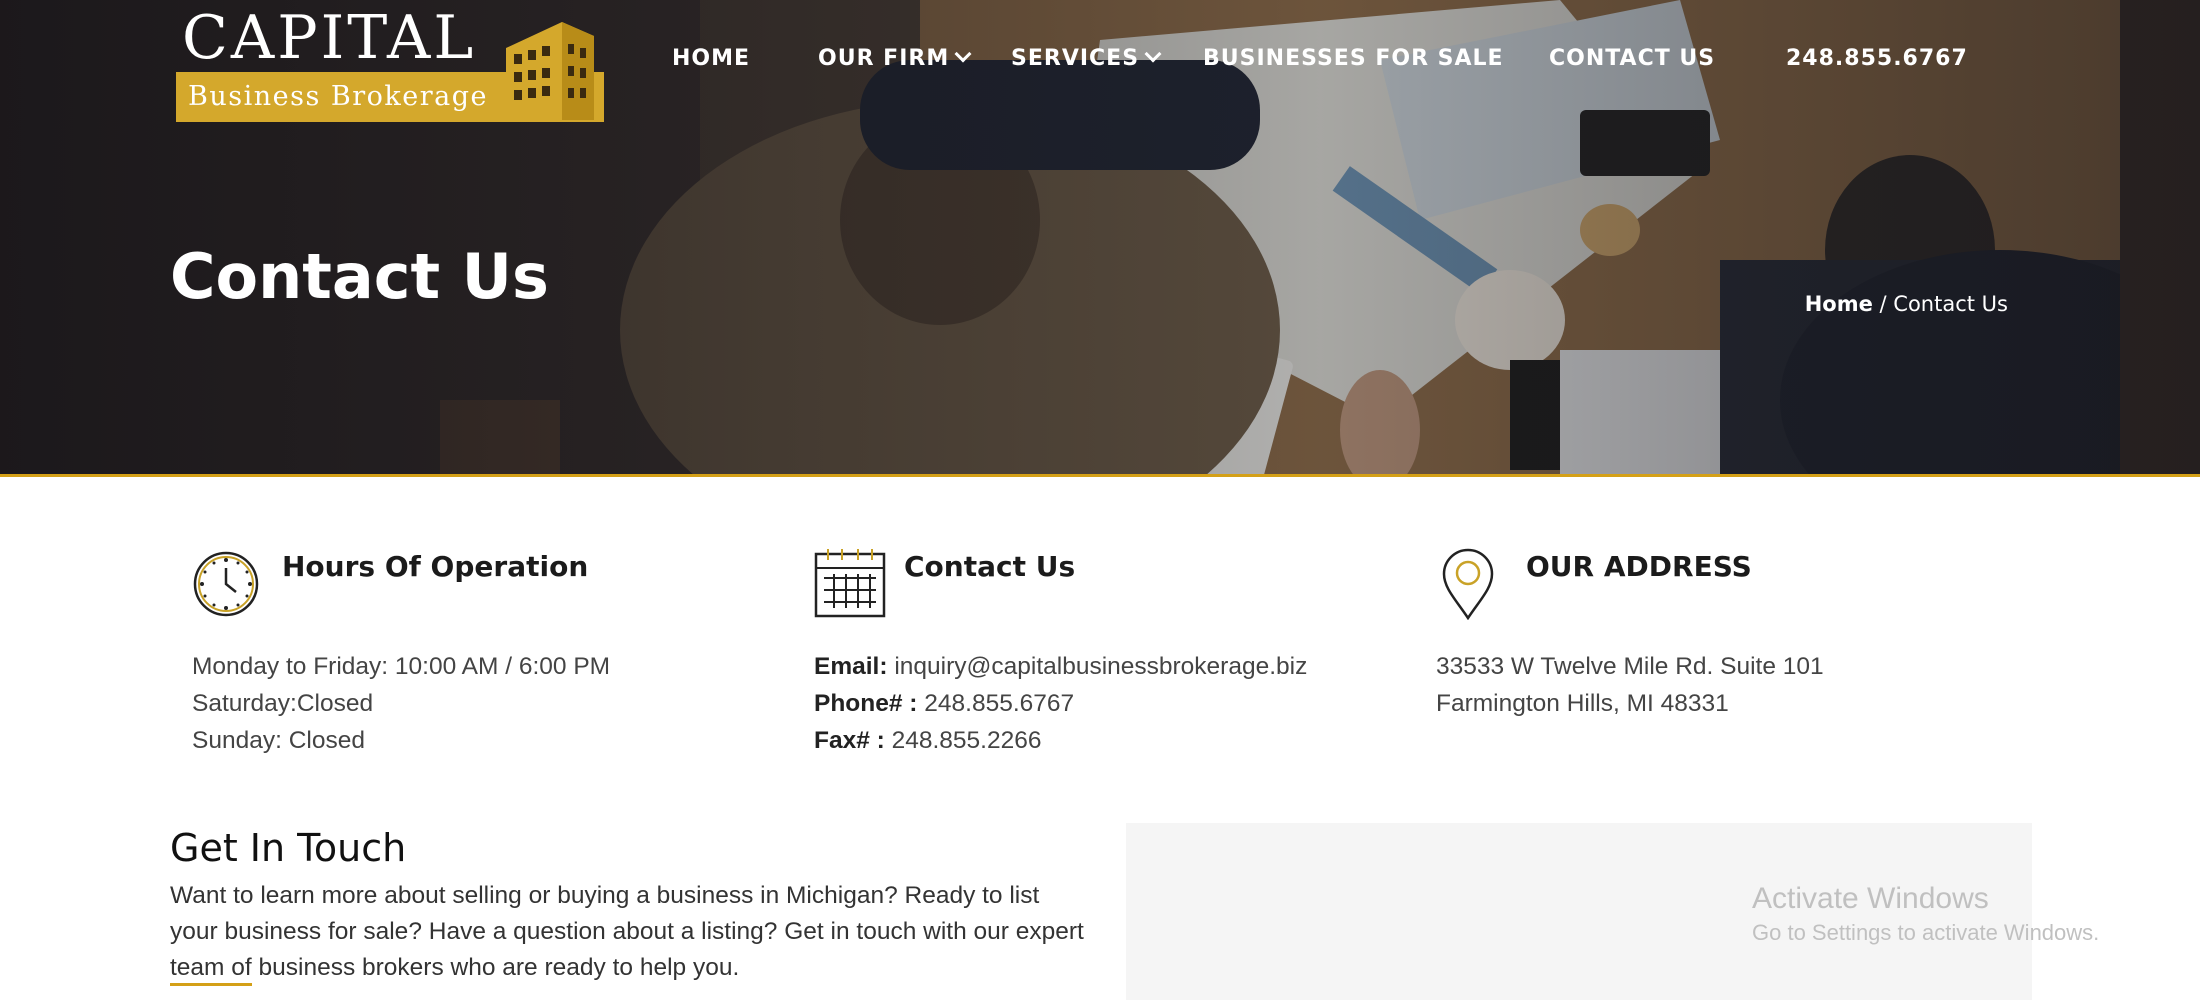 This screenshot has width=2200, height=1000. Describe the element at coordinates (211, 984) in the screenshot. I see `accent-underline` at that location.